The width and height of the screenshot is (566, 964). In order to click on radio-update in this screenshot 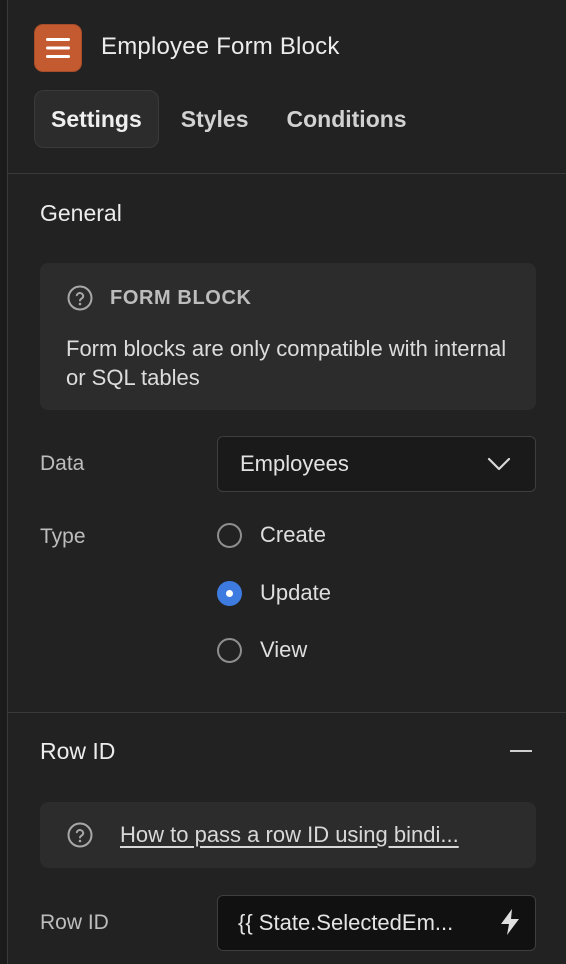, I will do `click(229, 593)`.